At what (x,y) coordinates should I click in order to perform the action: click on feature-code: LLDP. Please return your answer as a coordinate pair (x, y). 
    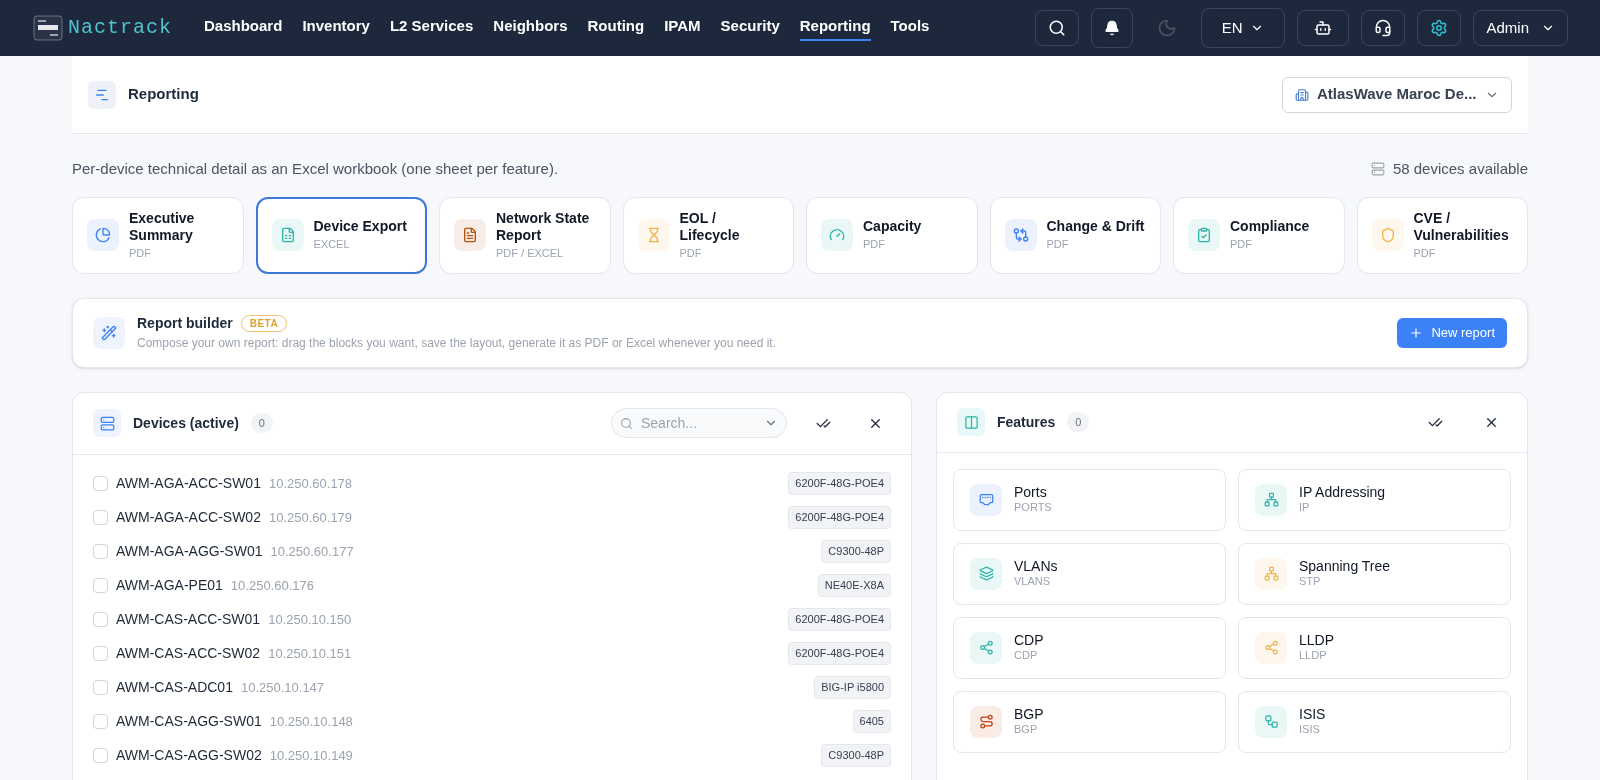
    Looking at the image, I should click on (1313, 656).